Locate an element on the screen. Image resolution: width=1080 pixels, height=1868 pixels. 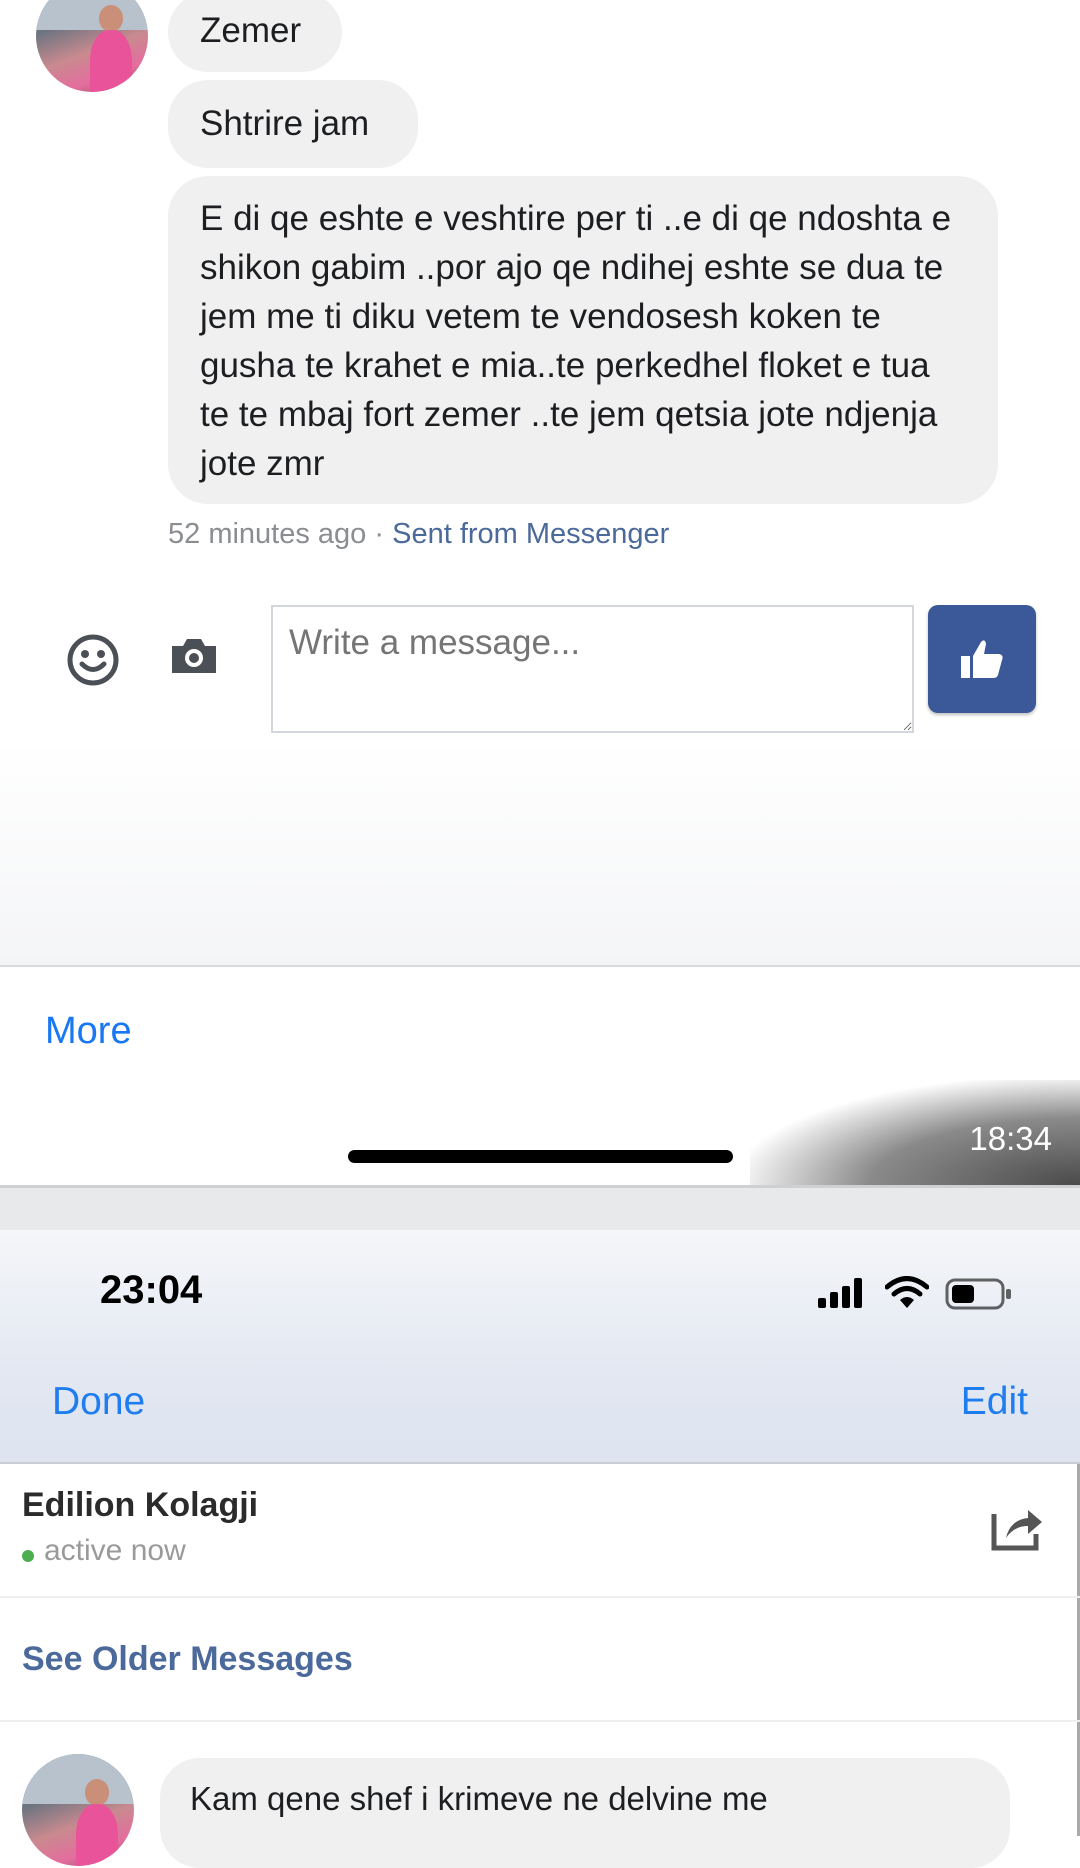
message-text: Shtrire jam is located at coordinates (285, 123).